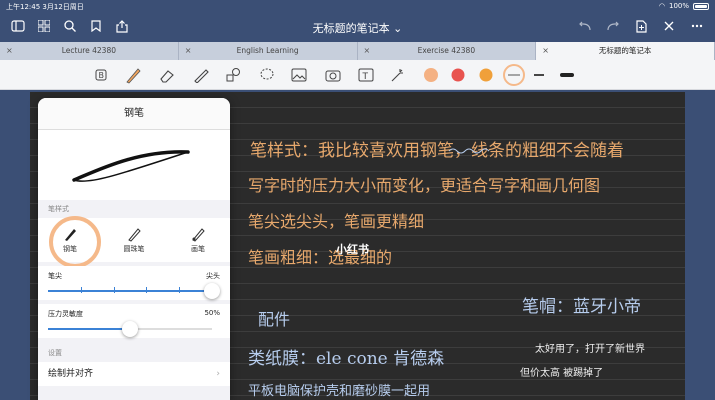 The width and height of the screenshot is (715, 400). What do you see at coordinates (134, 114) in the screenshot?
I see `panel-title: 钢笔` at bounding box center [134, 114].